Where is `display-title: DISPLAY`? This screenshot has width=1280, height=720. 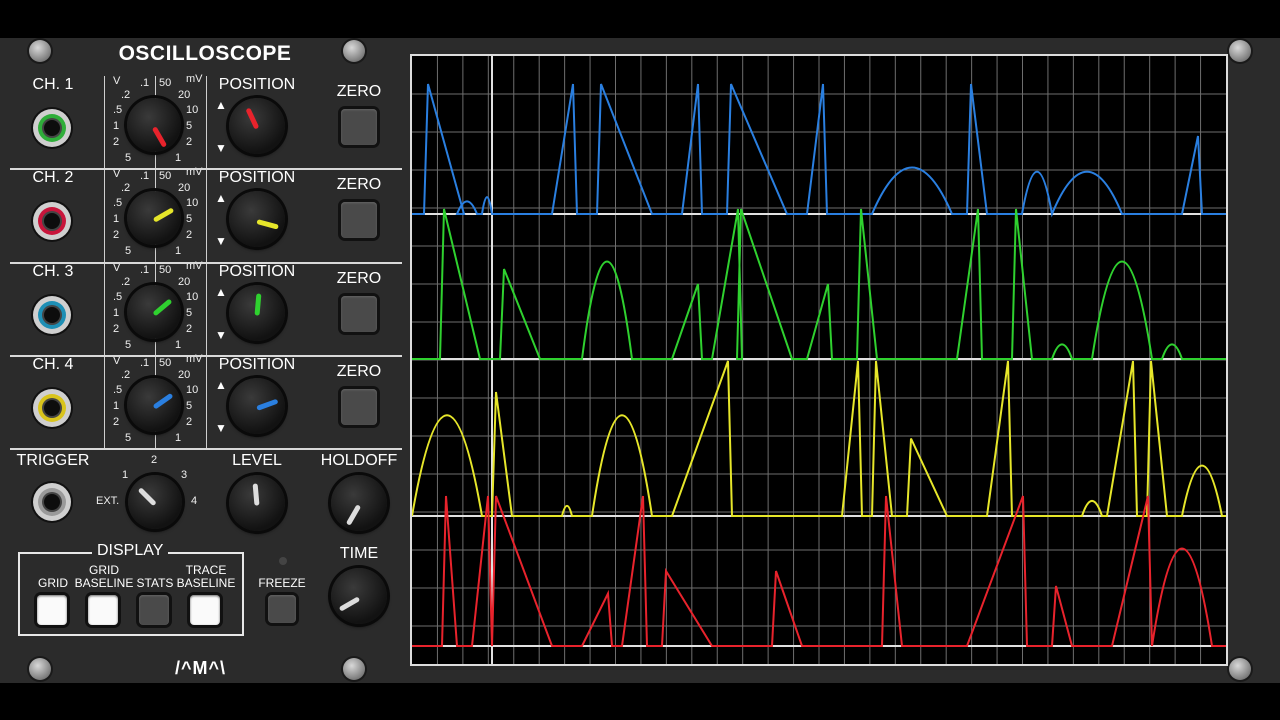
display-title: DISPLAY is located at coordinates (130, 551).